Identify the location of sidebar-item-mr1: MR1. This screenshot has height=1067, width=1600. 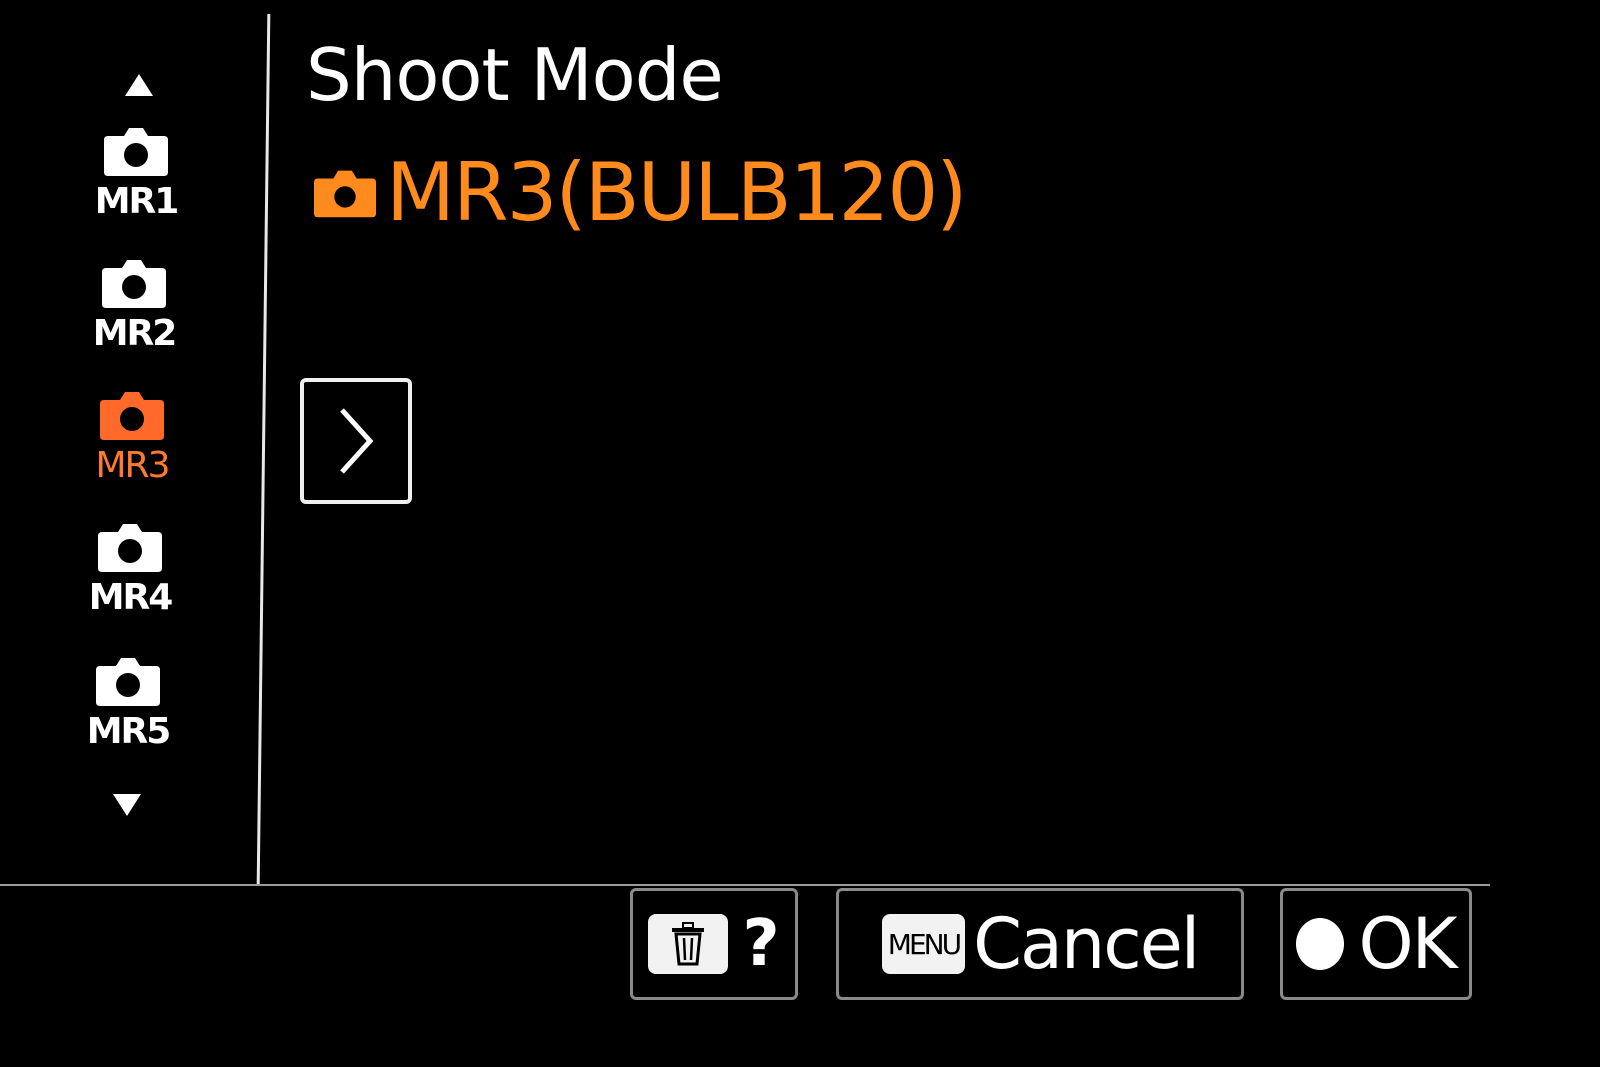
(136, 179).